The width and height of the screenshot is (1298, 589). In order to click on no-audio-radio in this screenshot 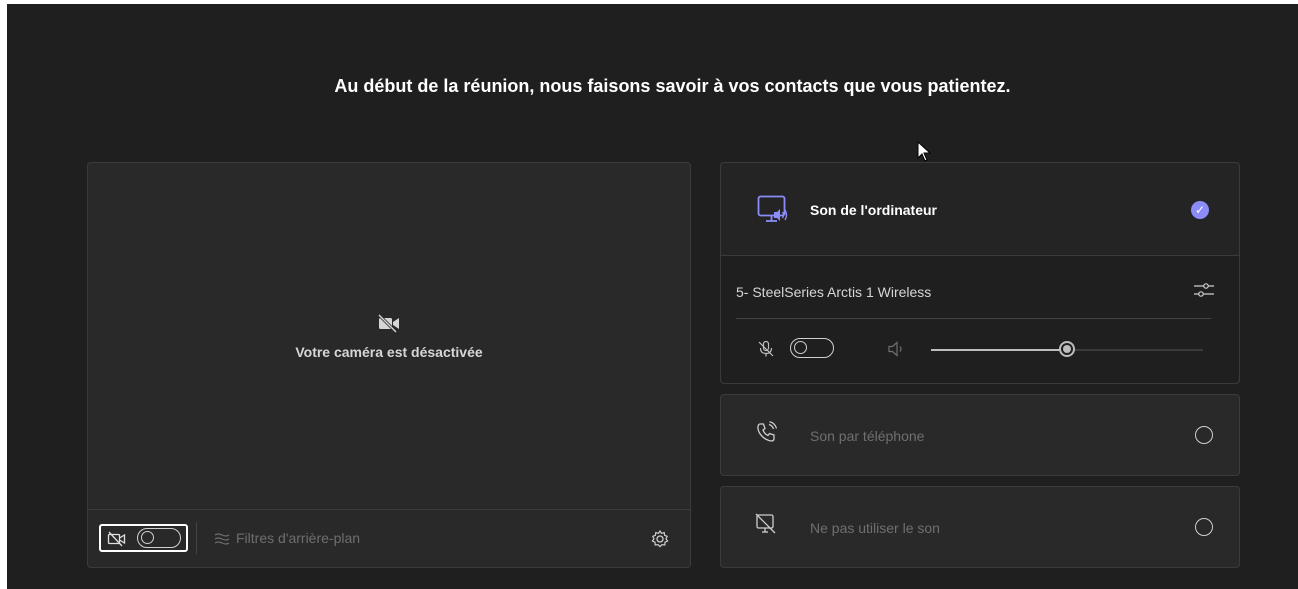, I will do `click(1204, 527)`.